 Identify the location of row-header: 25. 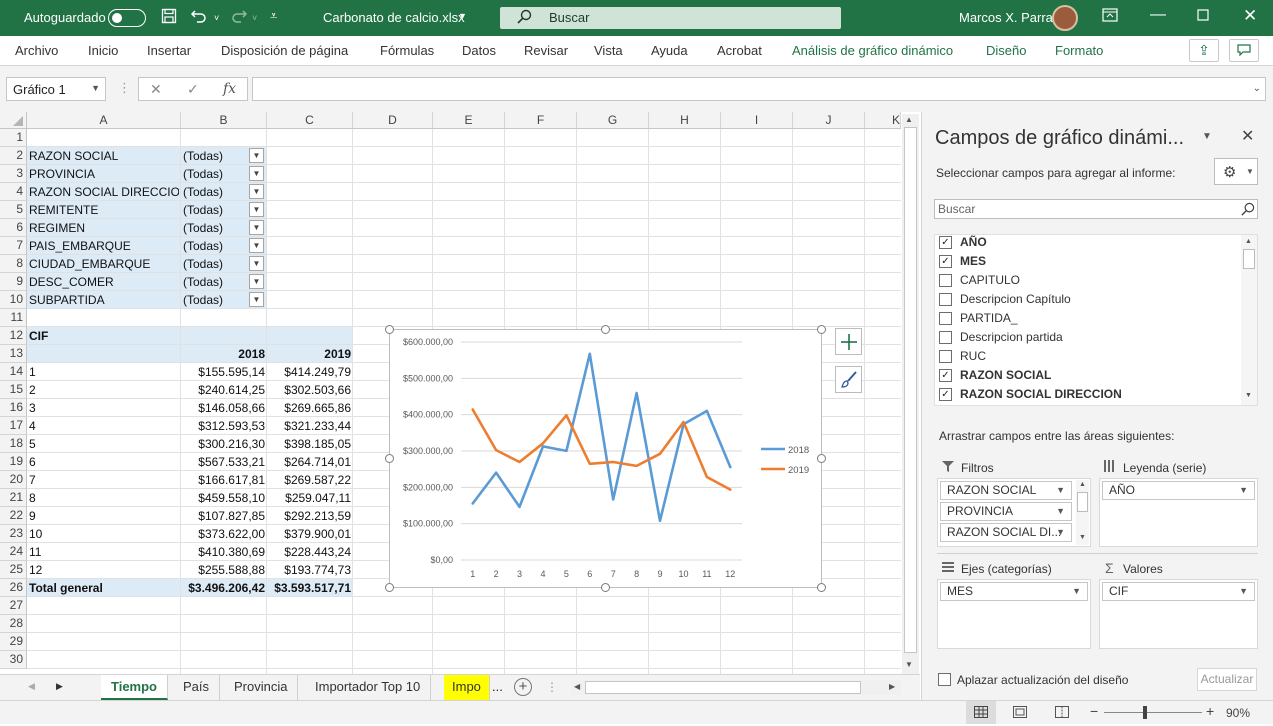
(13, 570).